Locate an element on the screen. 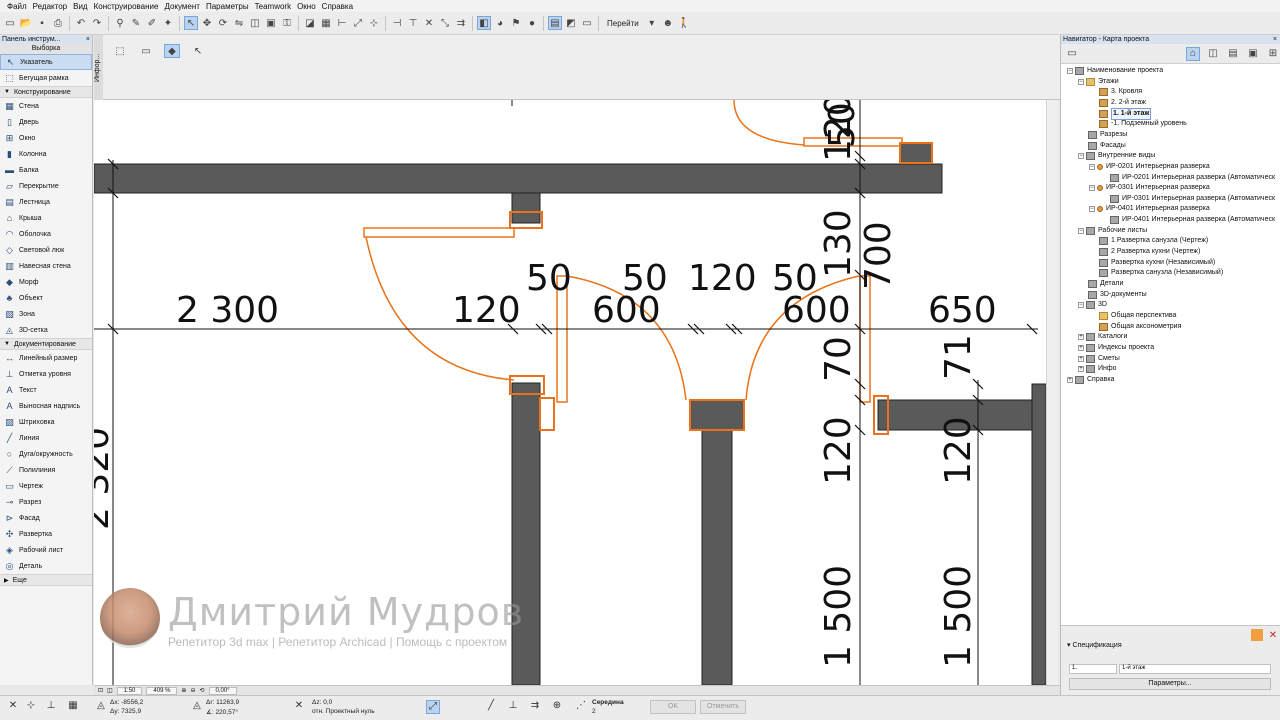  teamwork-icon: ☻ is located at coordinates (668, 23).